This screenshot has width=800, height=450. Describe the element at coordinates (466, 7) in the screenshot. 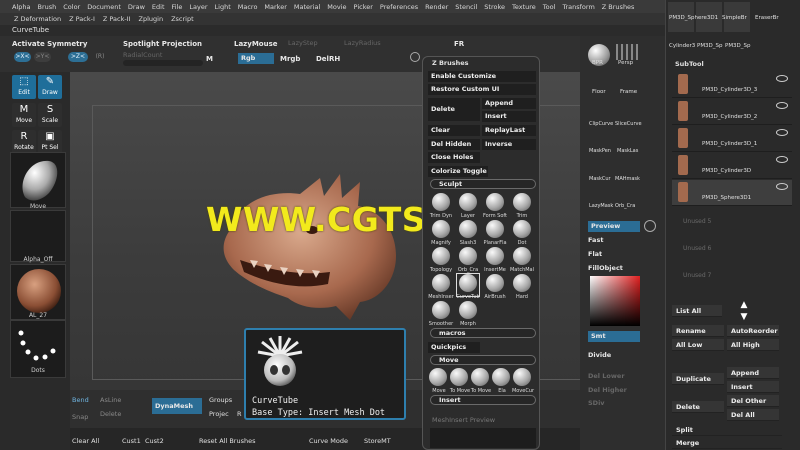

I see `menu-item: Stencil` at that location.